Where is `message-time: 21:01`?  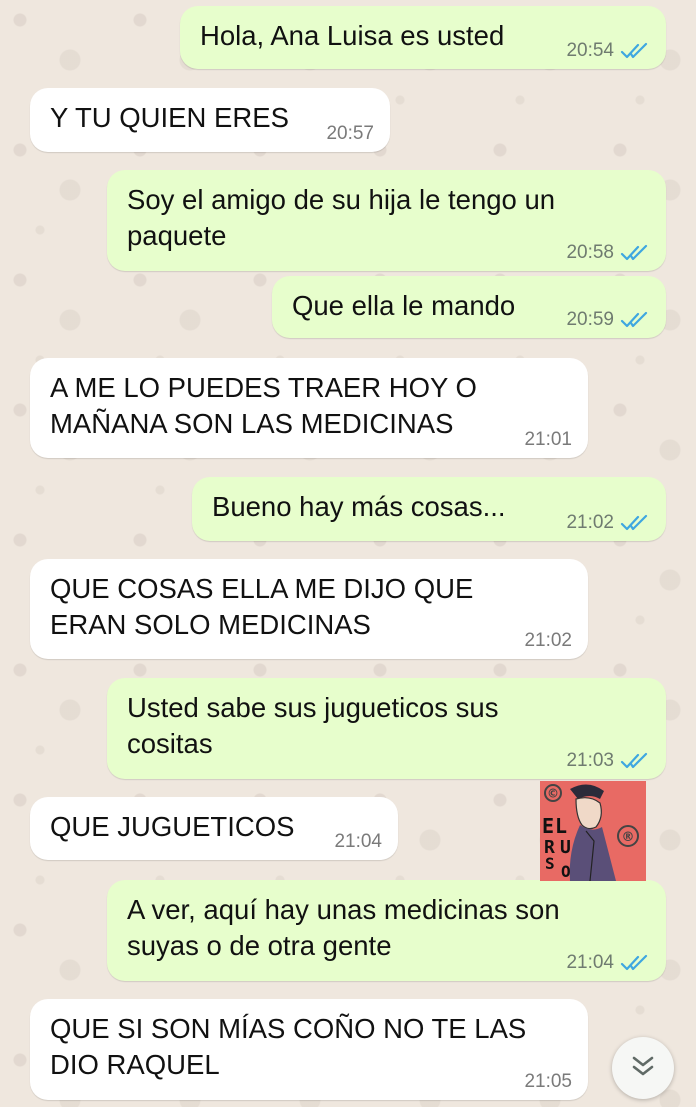
message-time: 21:01 is located at coordinates (548, 439).